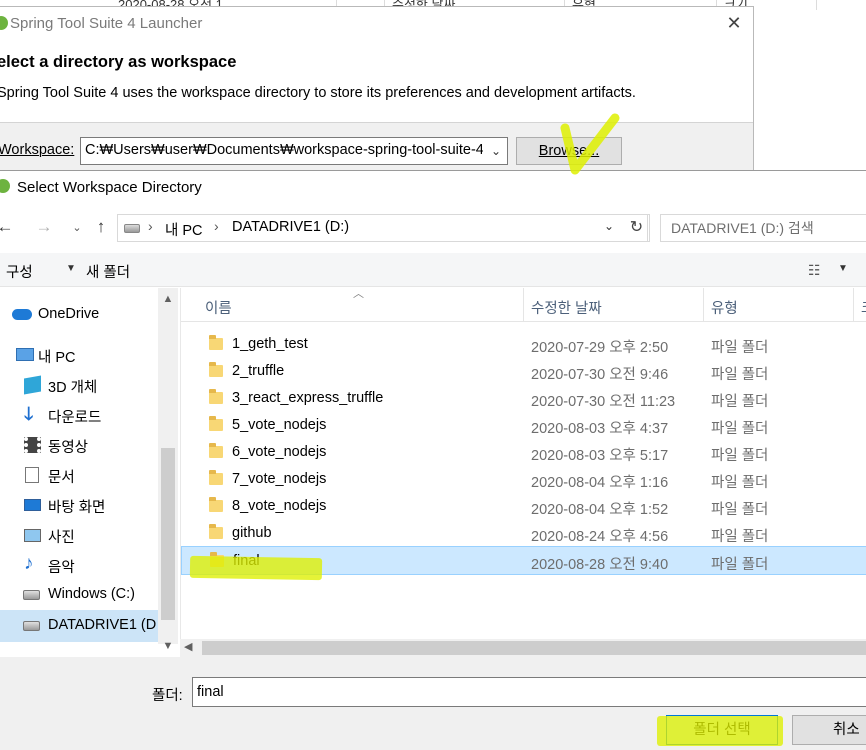  I want to click on nav-pane-scrollbar-thumb, so click(168, 534).